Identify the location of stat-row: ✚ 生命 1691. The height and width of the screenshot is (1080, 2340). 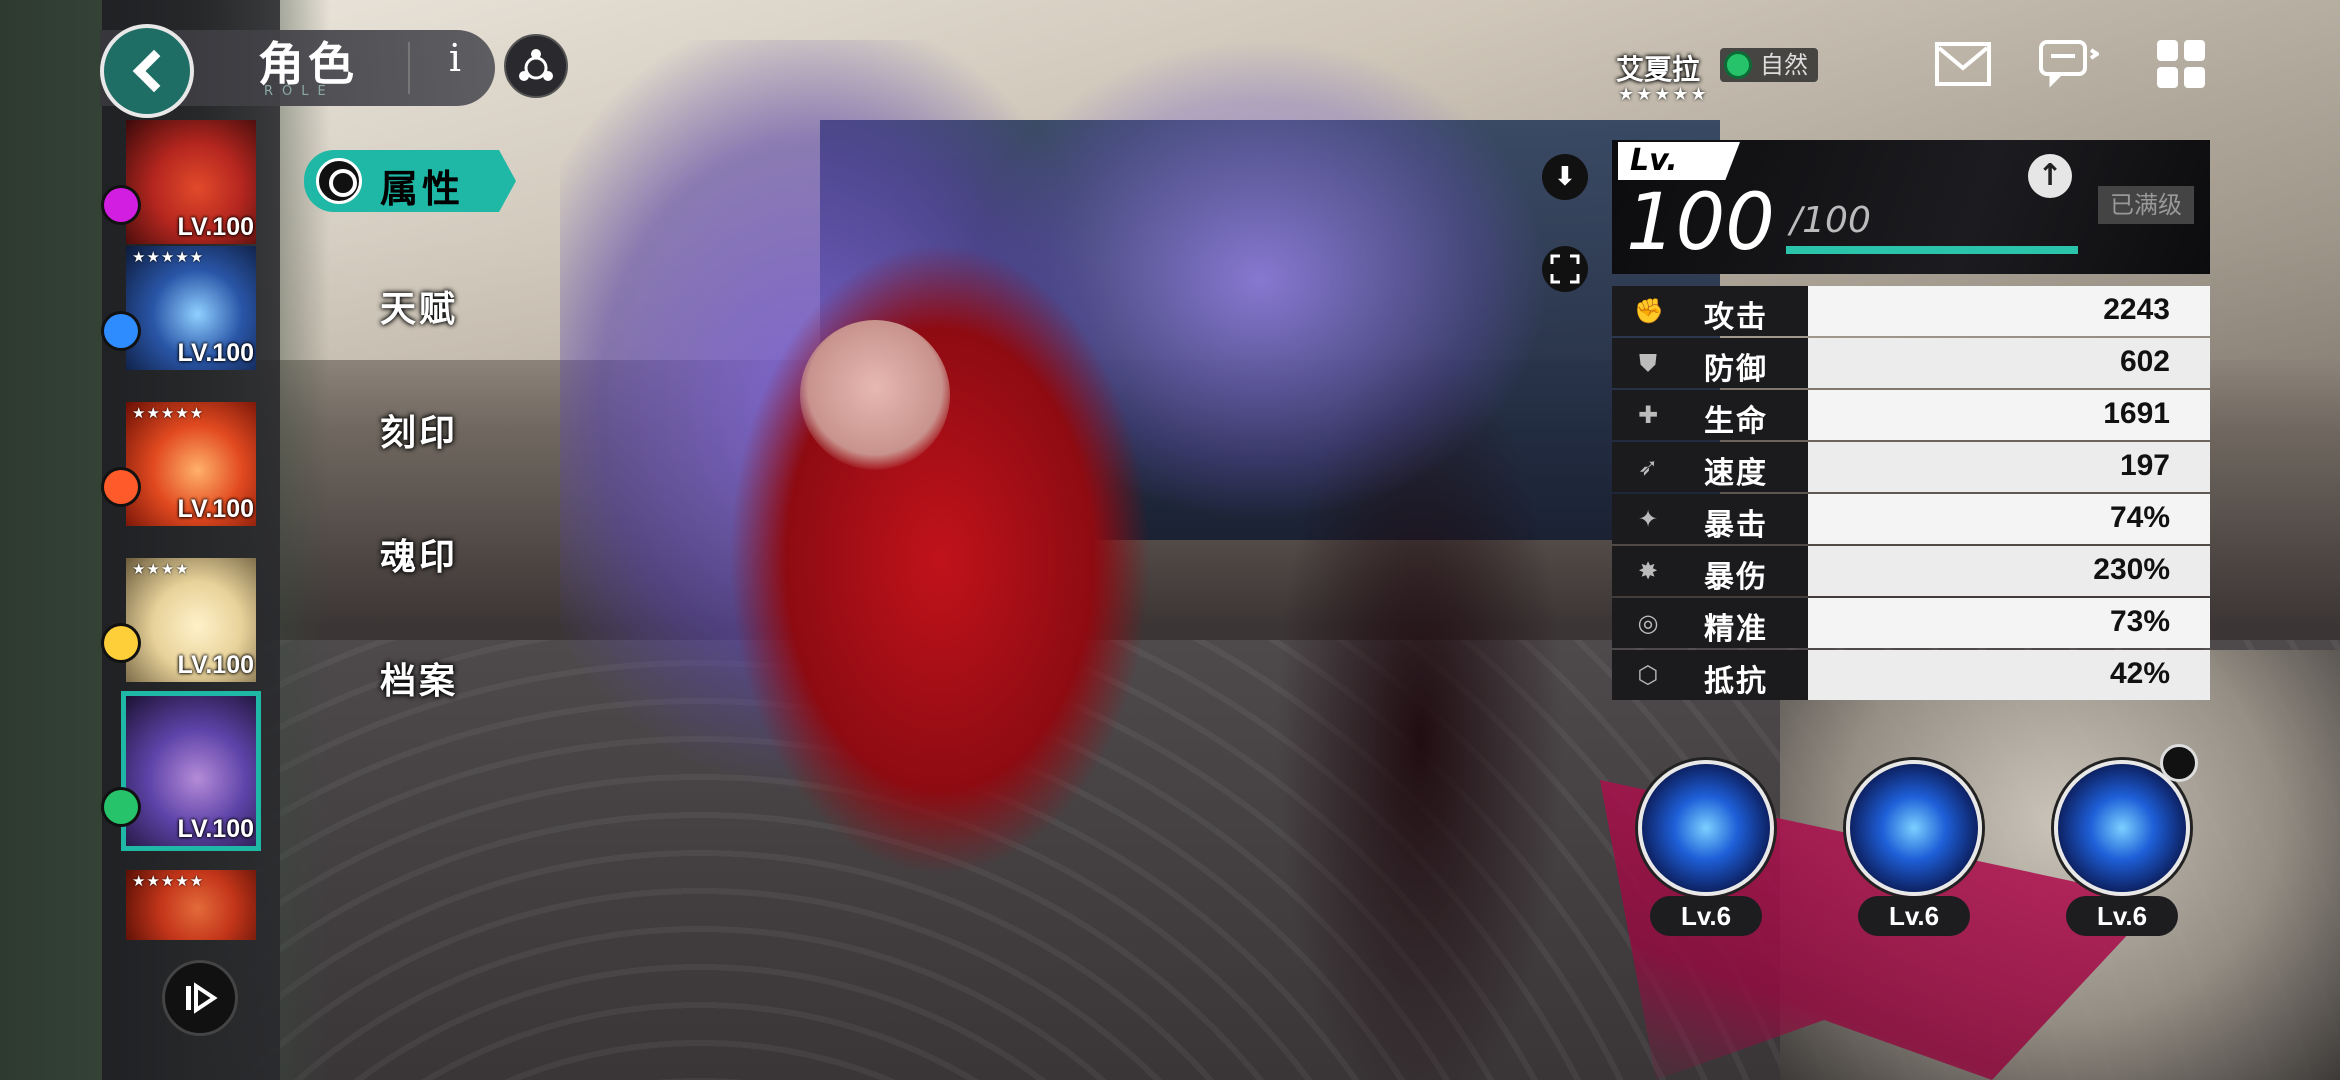
(1911, 416).